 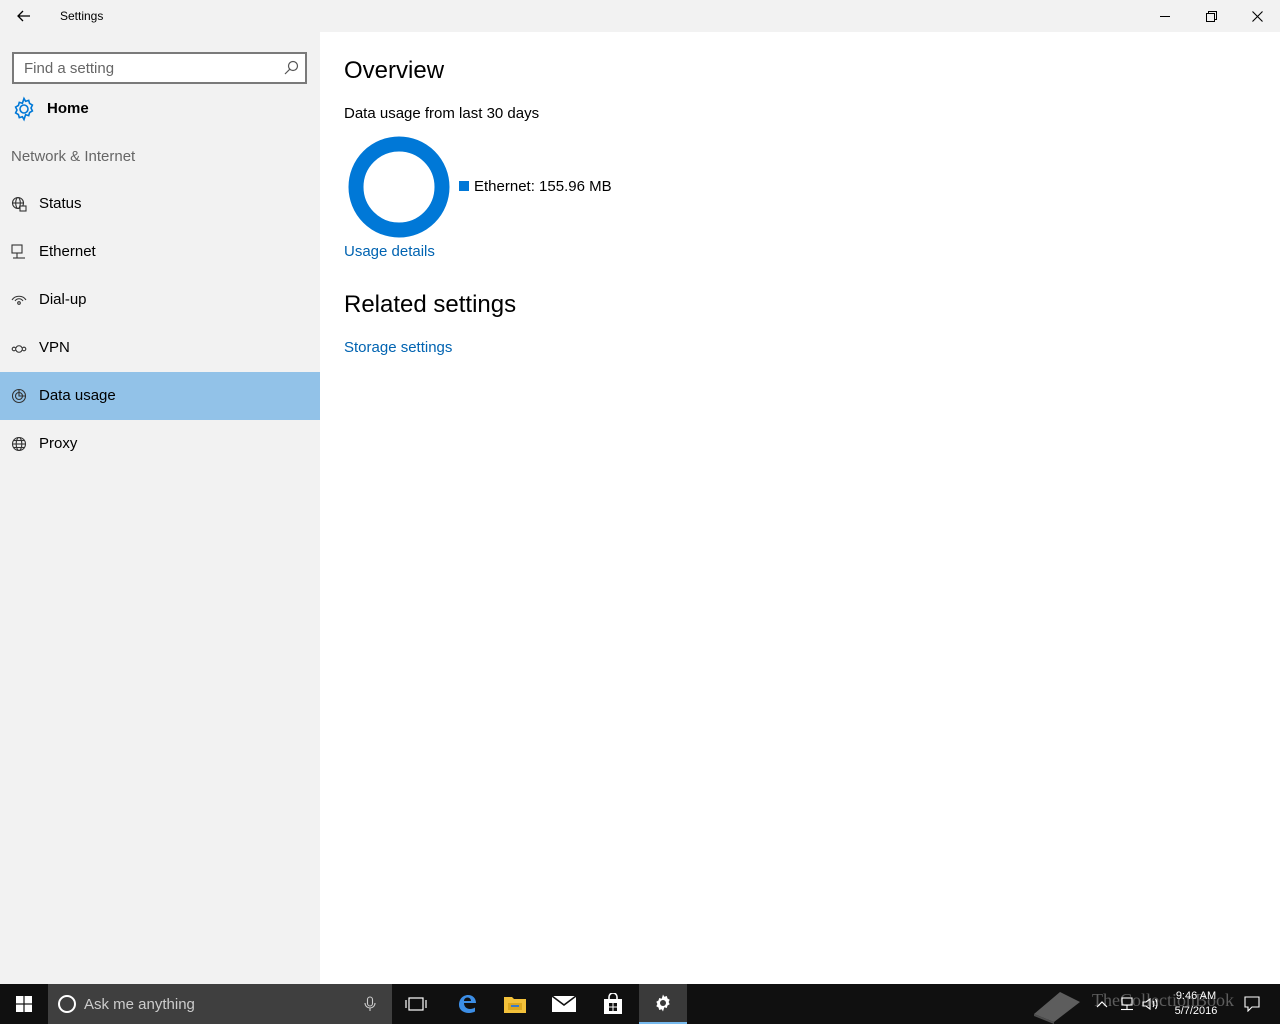 I want to click on restore-button, so click(x=1211, y=16).